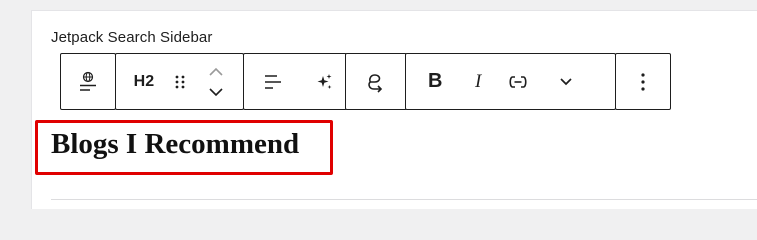  What do you see at coordinates (216, 81) in the screenshot?
I see `move-controls` at bounding box center [216, 81].